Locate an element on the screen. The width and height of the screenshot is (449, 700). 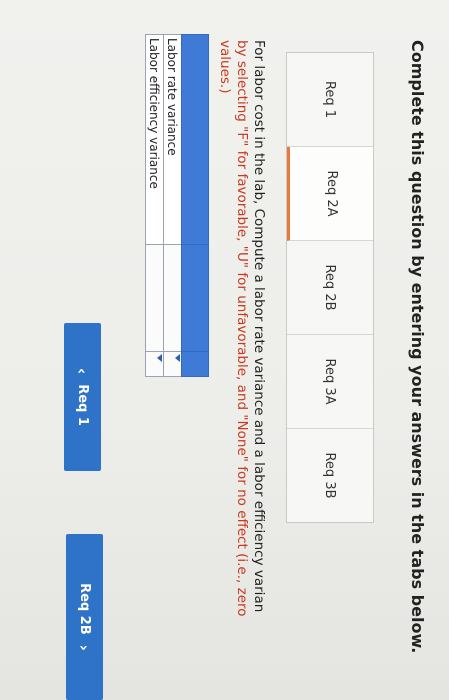
requirement-tabs: Req 1 Req 2A Req 2B Req 3A Req 3B is located at coordinates (330, 287).